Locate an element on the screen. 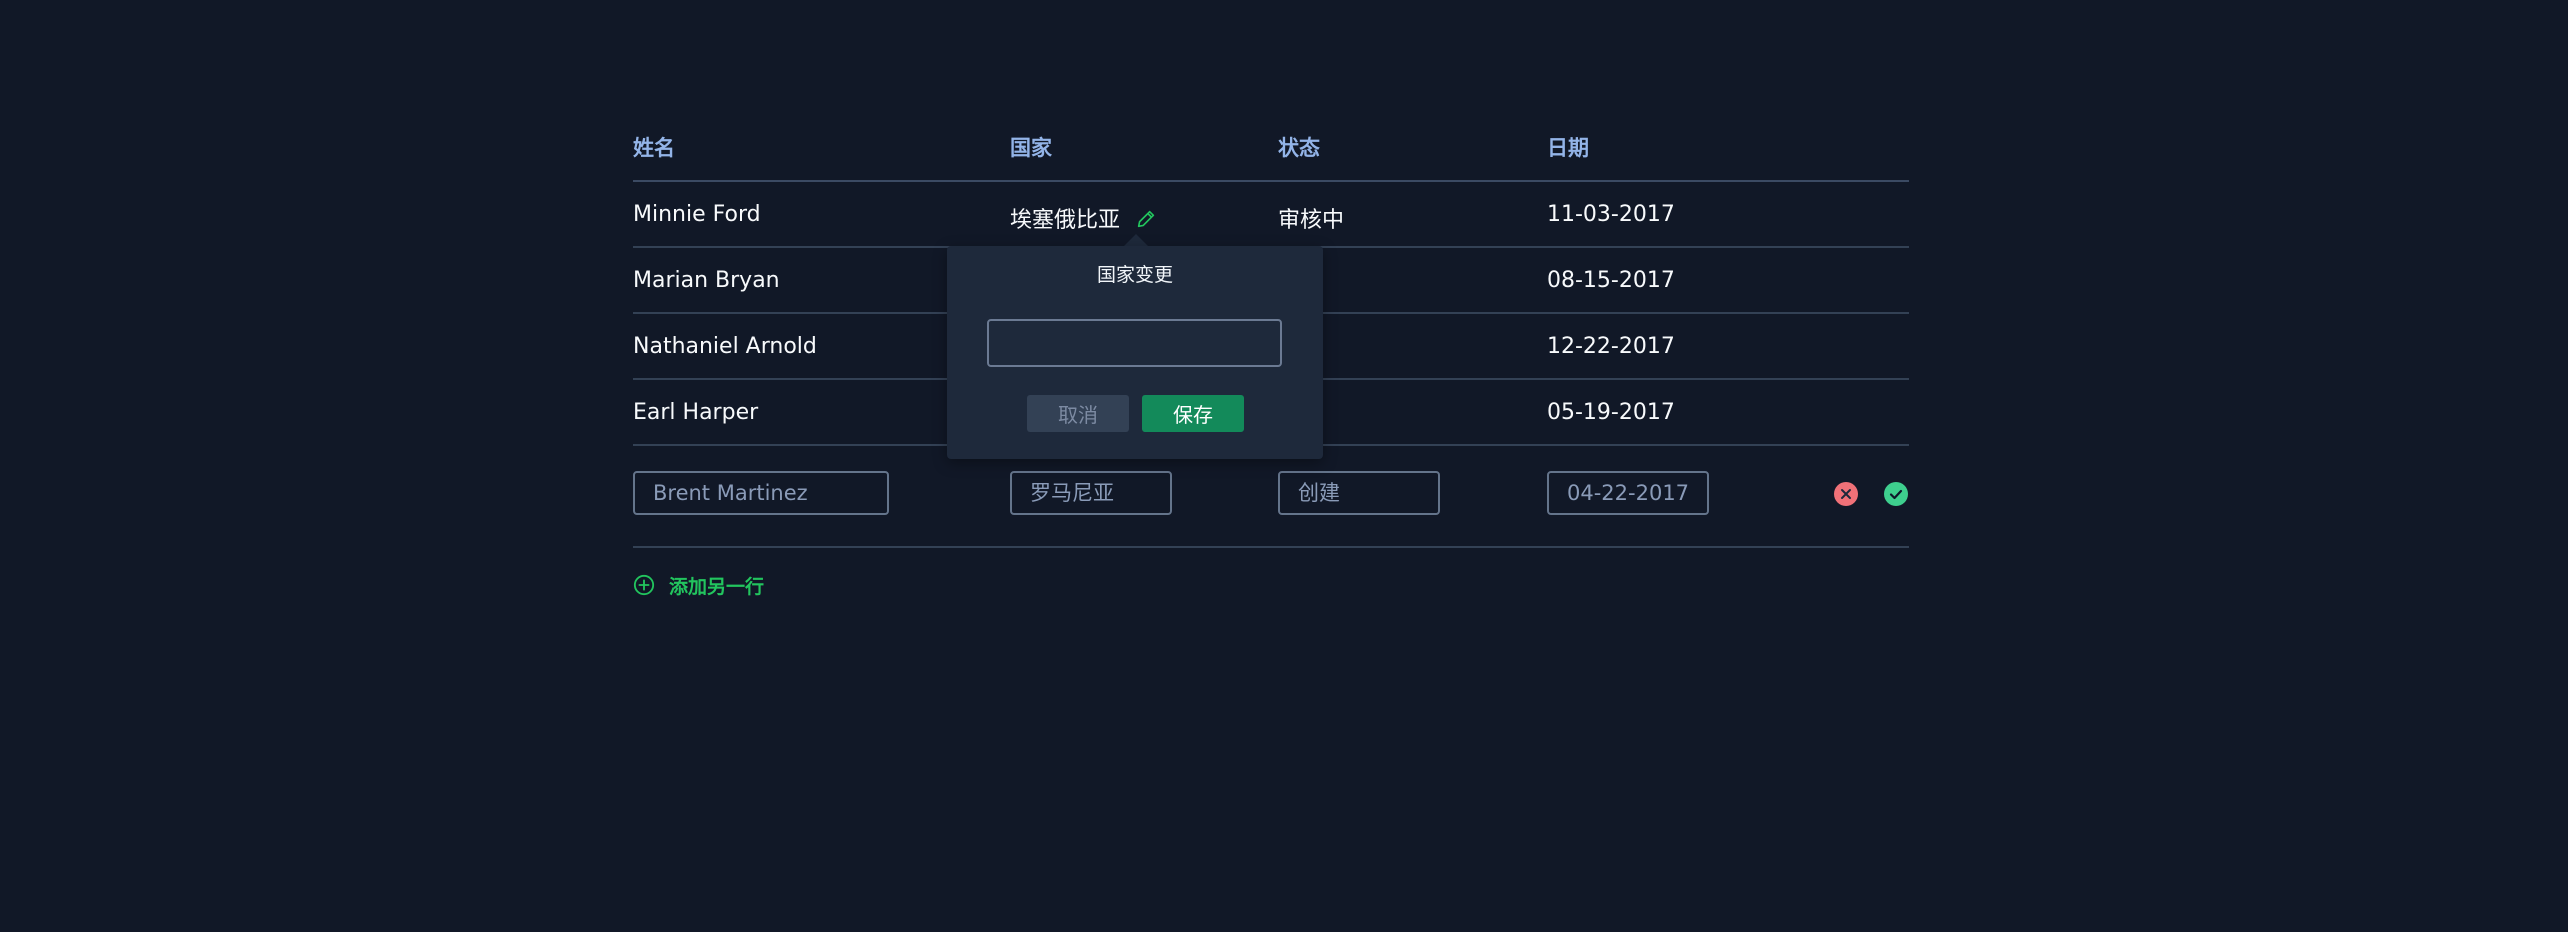  cell-name: Minnie Ford is located at coordinates (697, 214).